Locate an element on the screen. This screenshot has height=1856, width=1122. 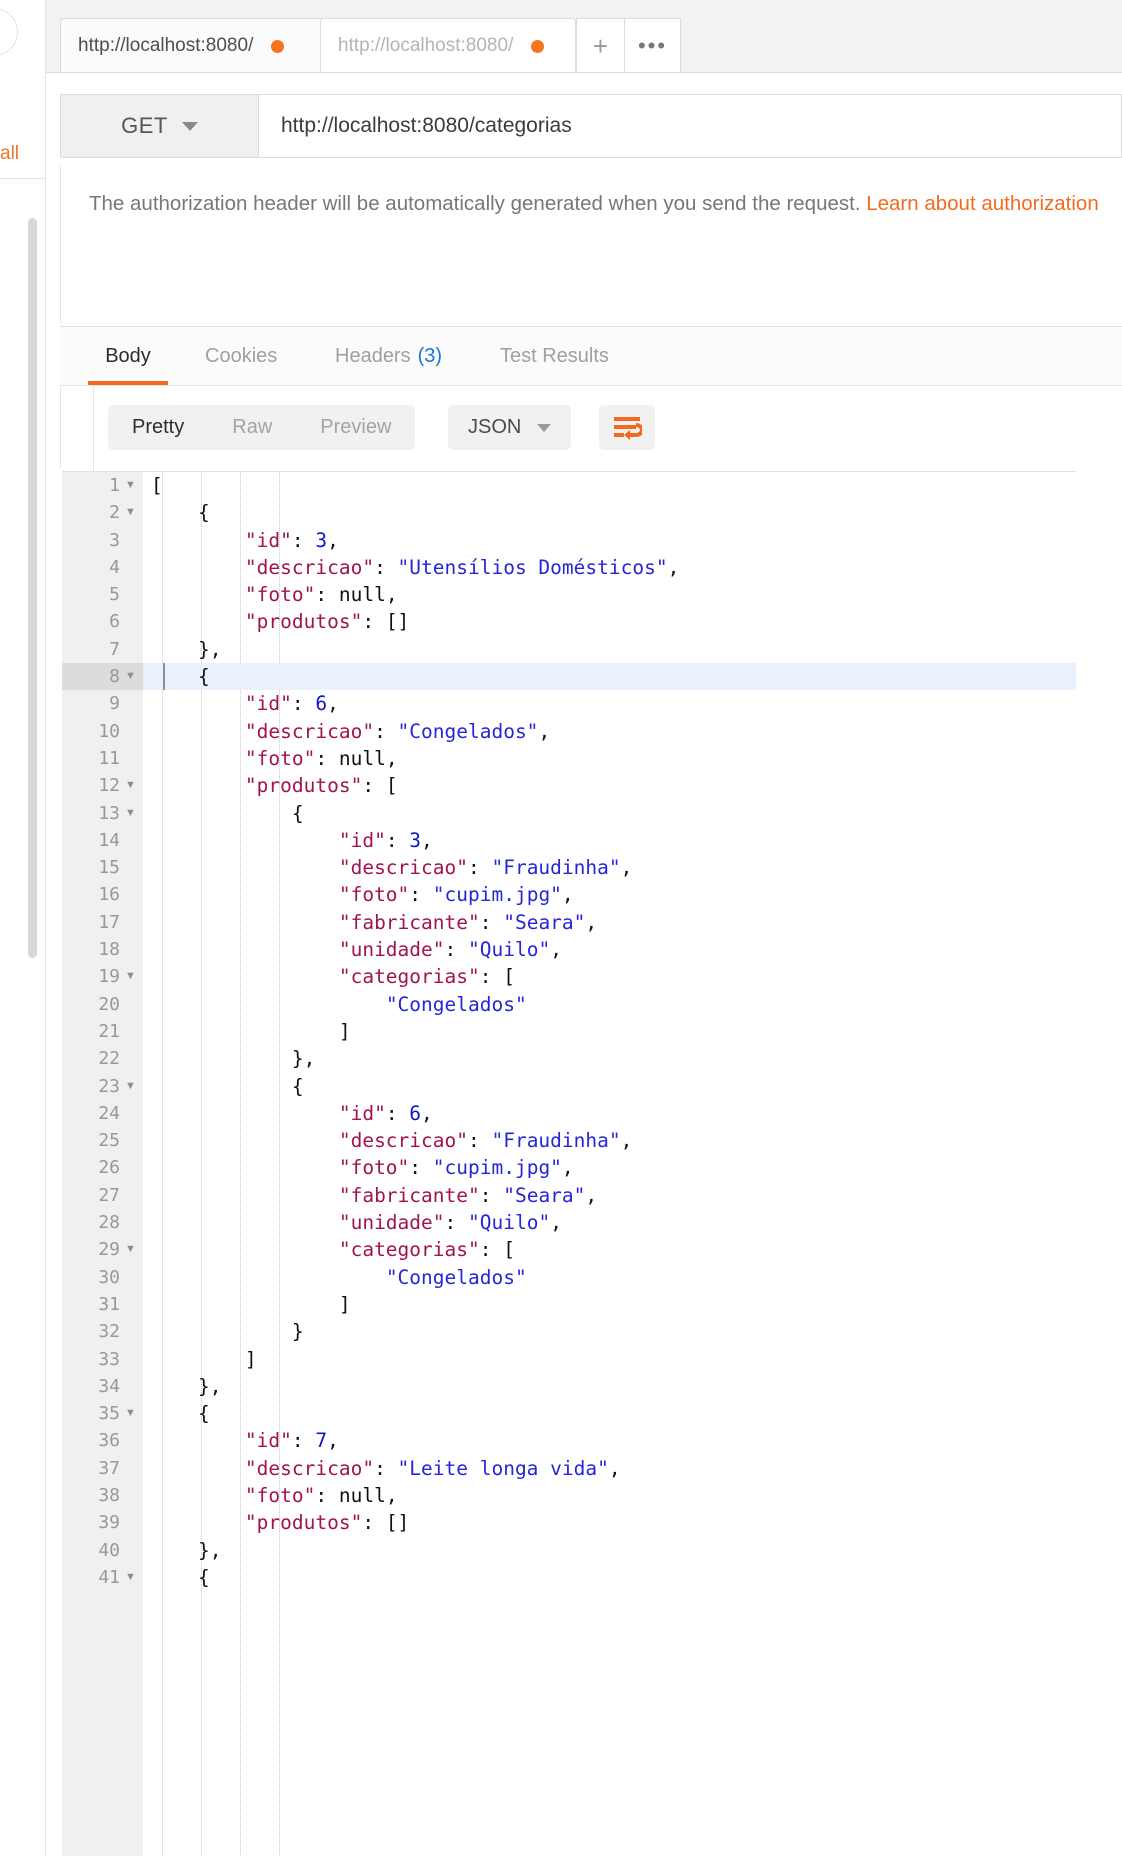
line-number: 38 is located at coordinates (109, 1495).